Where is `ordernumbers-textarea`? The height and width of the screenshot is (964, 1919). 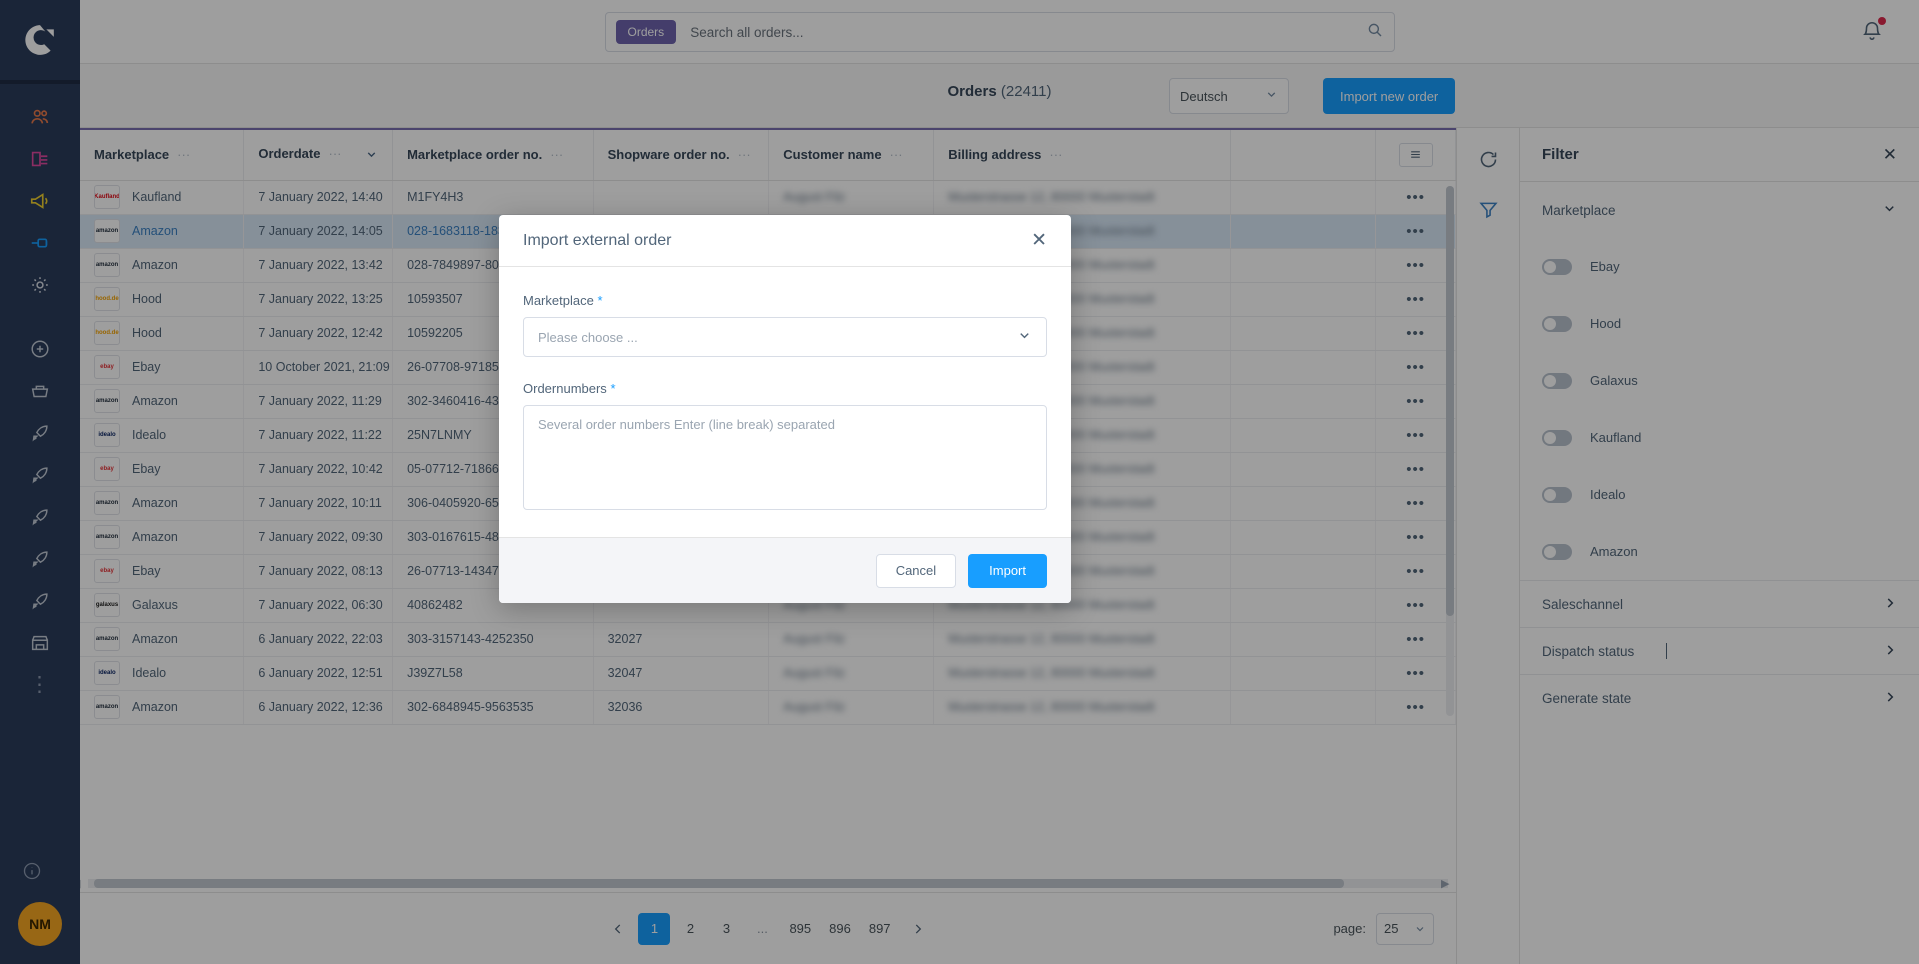 ordernumbers-textarea is located at coordinates (785, 457).